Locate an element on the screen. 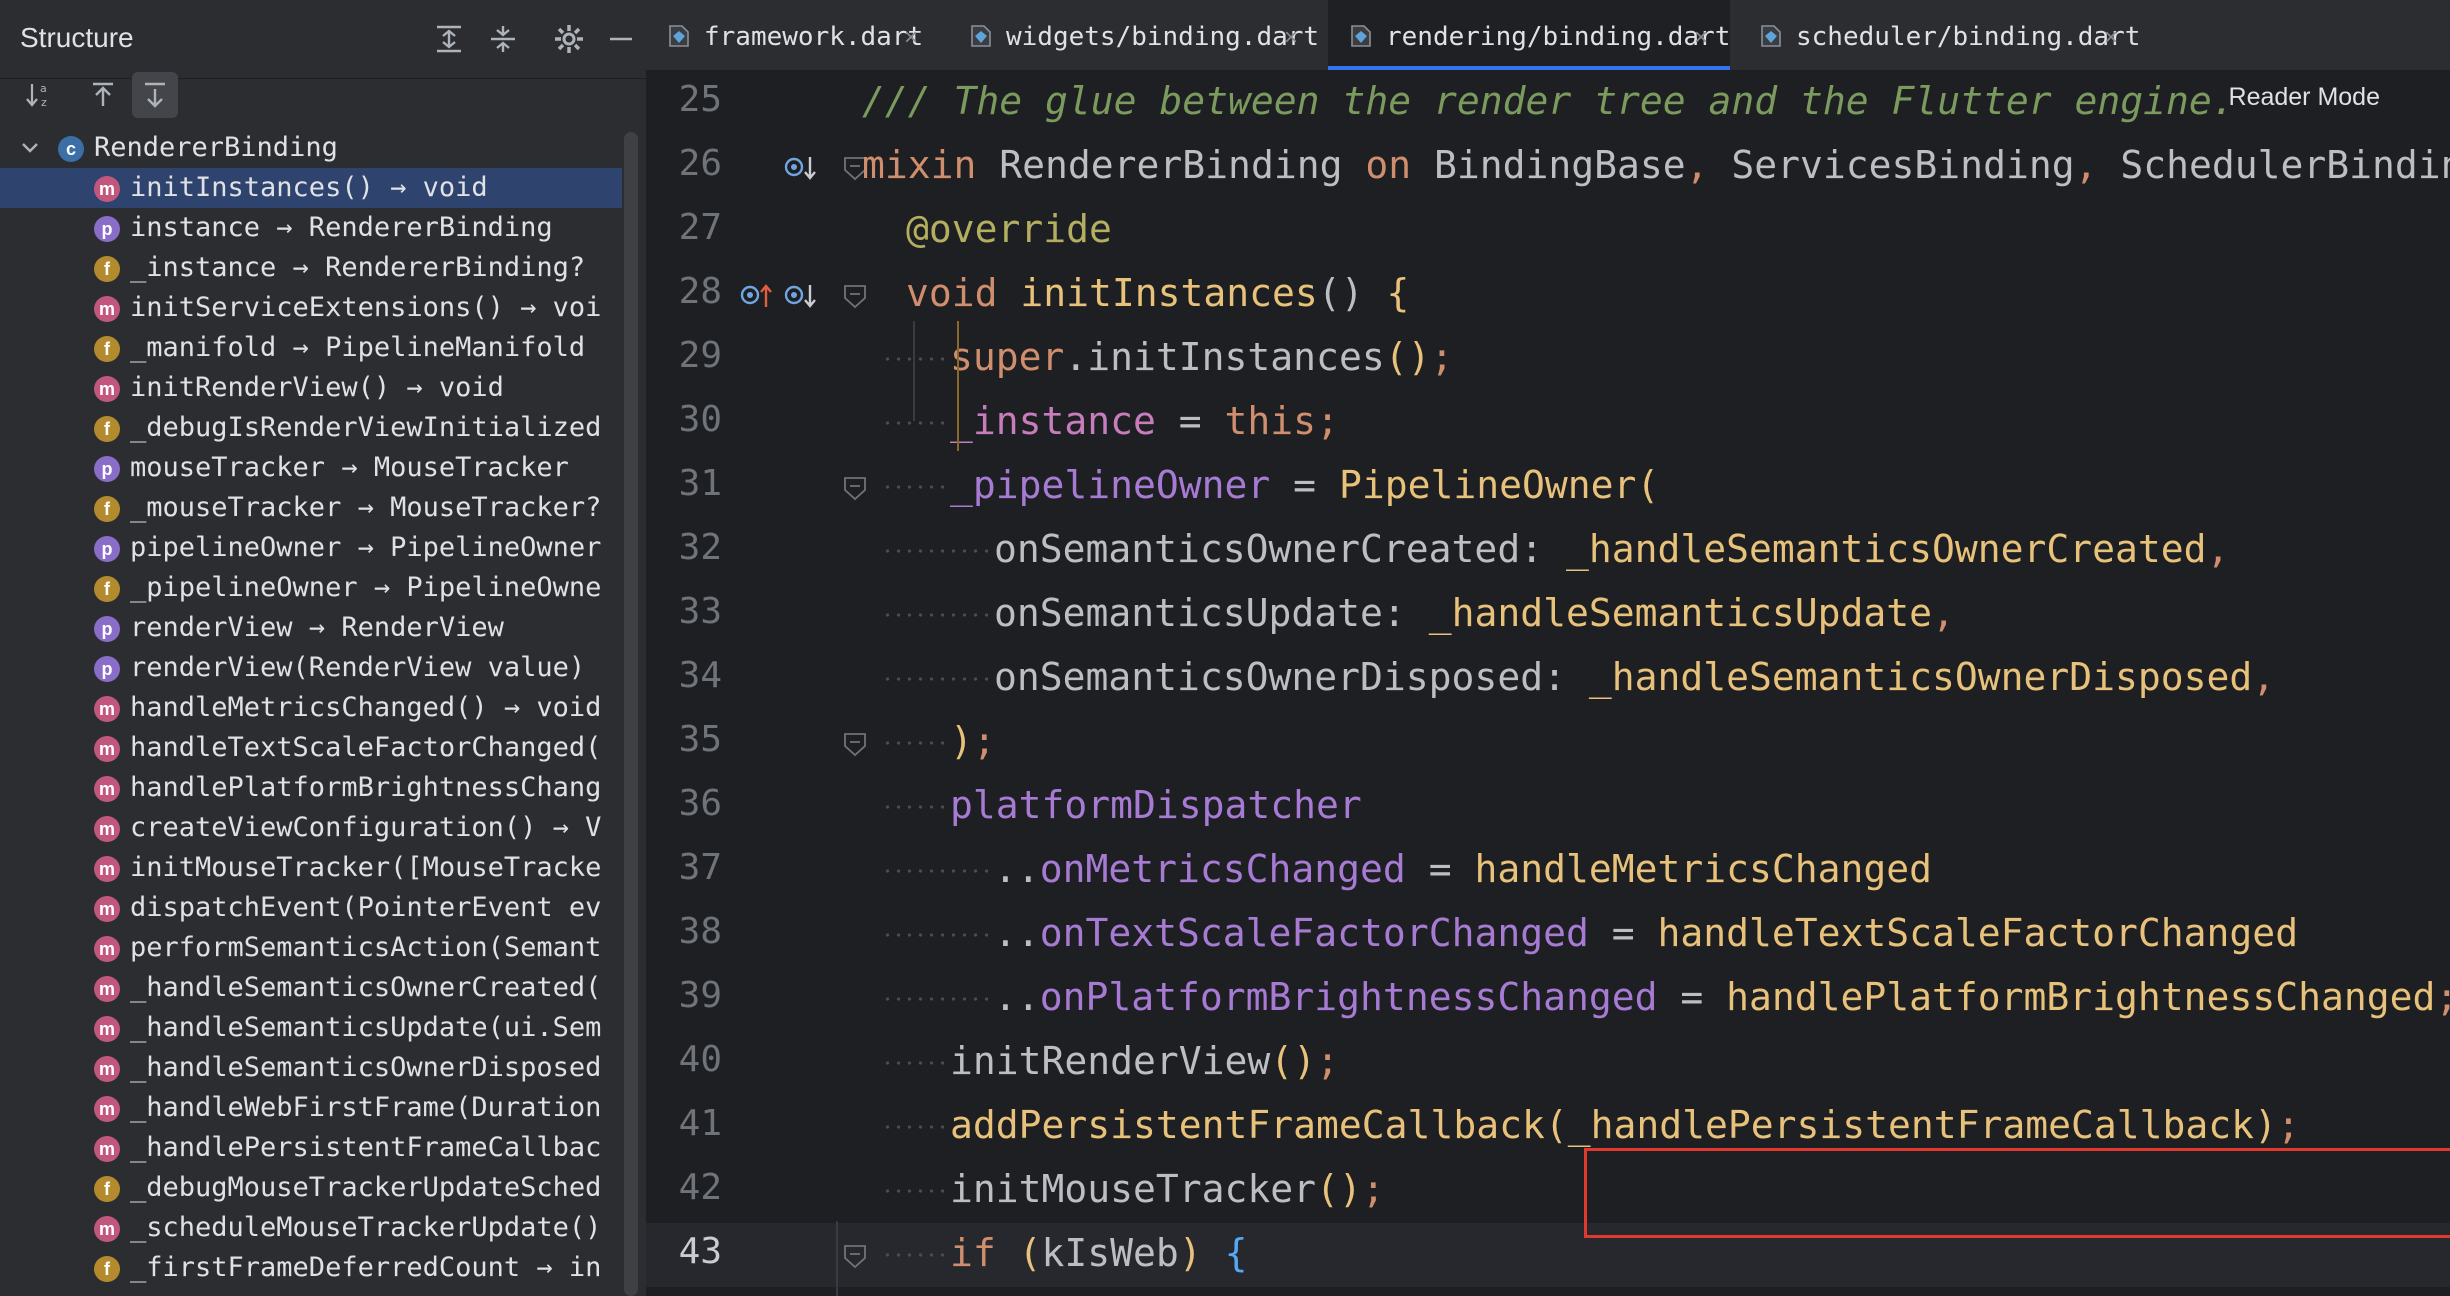 Image resolution: width=2450 pixels, height=1296 pixels. tree-item: m _handleSemanticsOwnerDisposed is located at coordinates (311, 1068).